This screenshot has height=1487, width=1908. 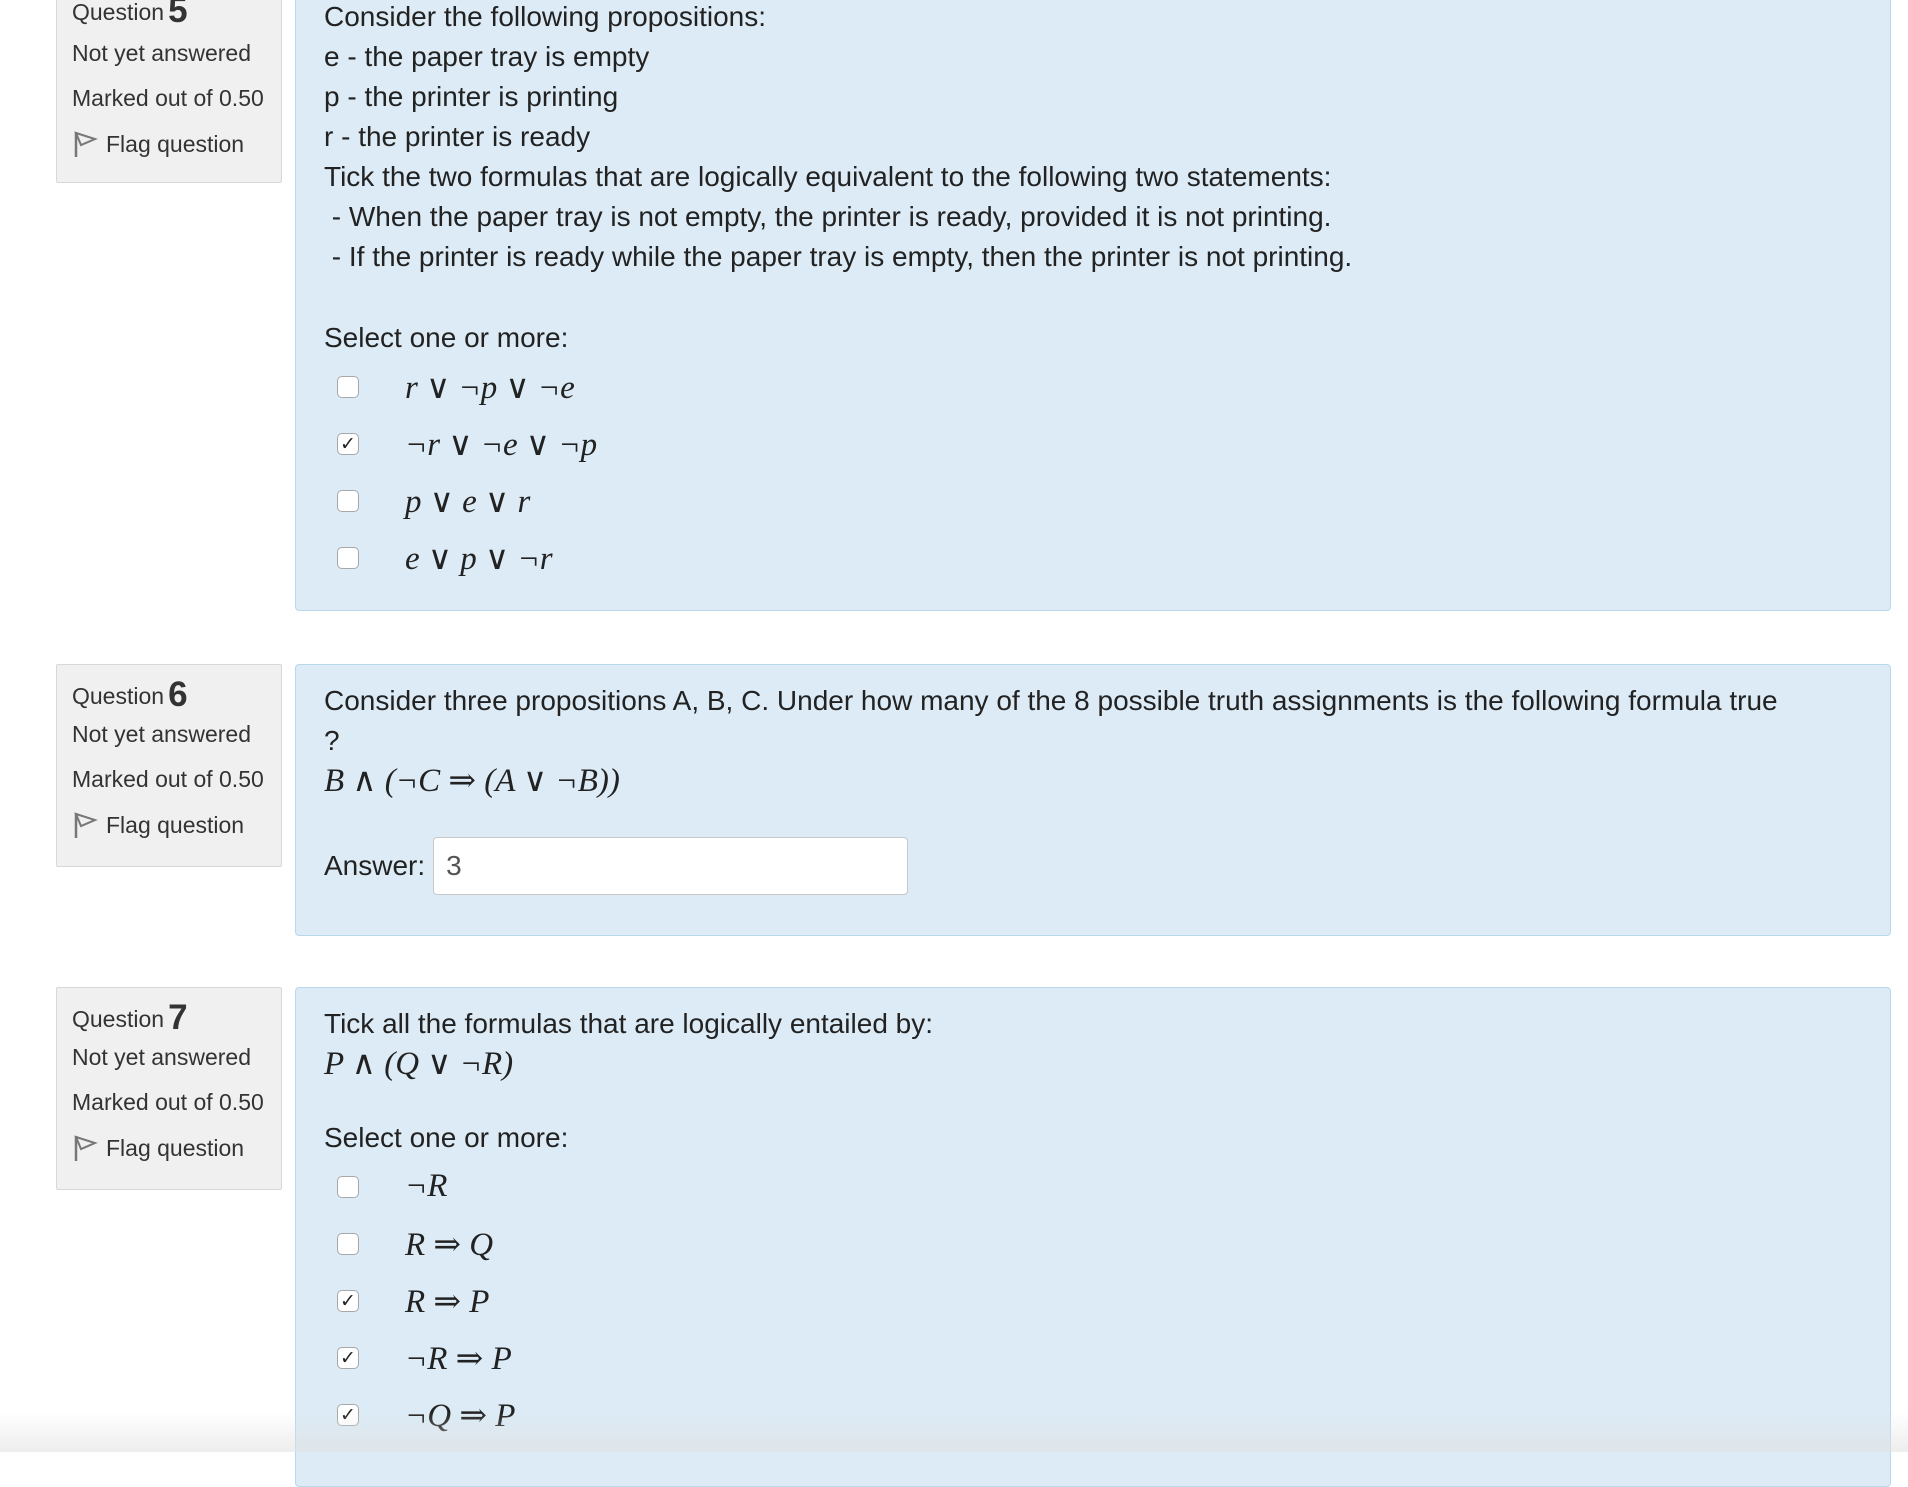 I want to click on option-formula: e ∨ p ∨ ¬r, so click(x=479, y=558).